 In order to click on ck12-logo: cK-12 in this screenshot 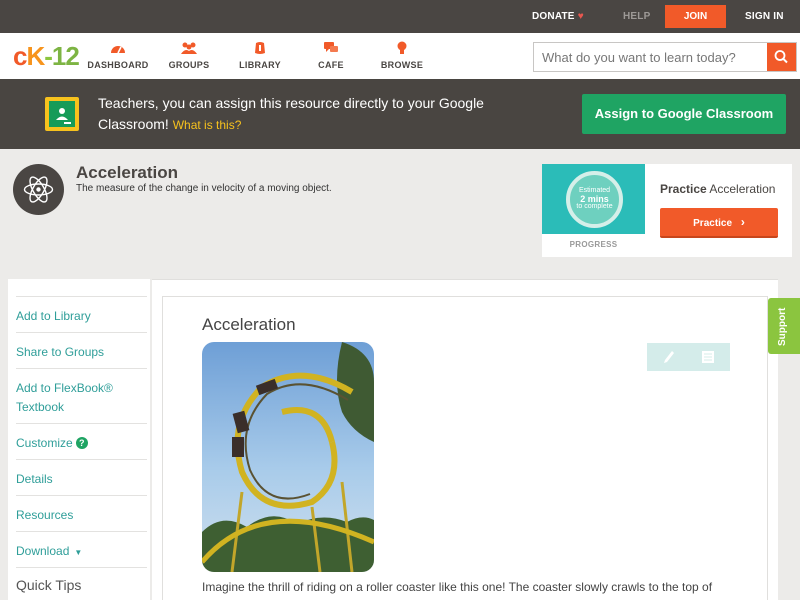, I will do `click(46, 56)`.